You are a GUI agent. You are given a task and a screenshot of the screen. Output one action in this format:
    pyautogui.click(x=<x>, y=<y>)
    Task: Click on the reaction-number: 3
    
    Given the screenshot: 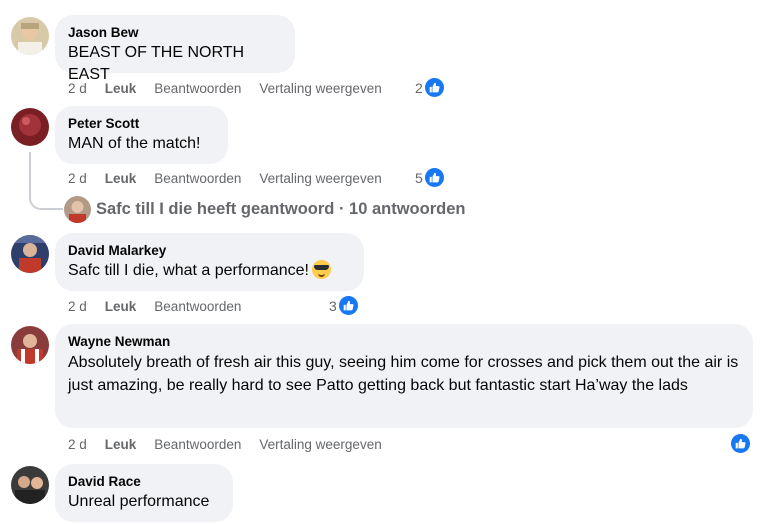 What is the action you would take?
    pyautogui.click(x=333, y=305)
    